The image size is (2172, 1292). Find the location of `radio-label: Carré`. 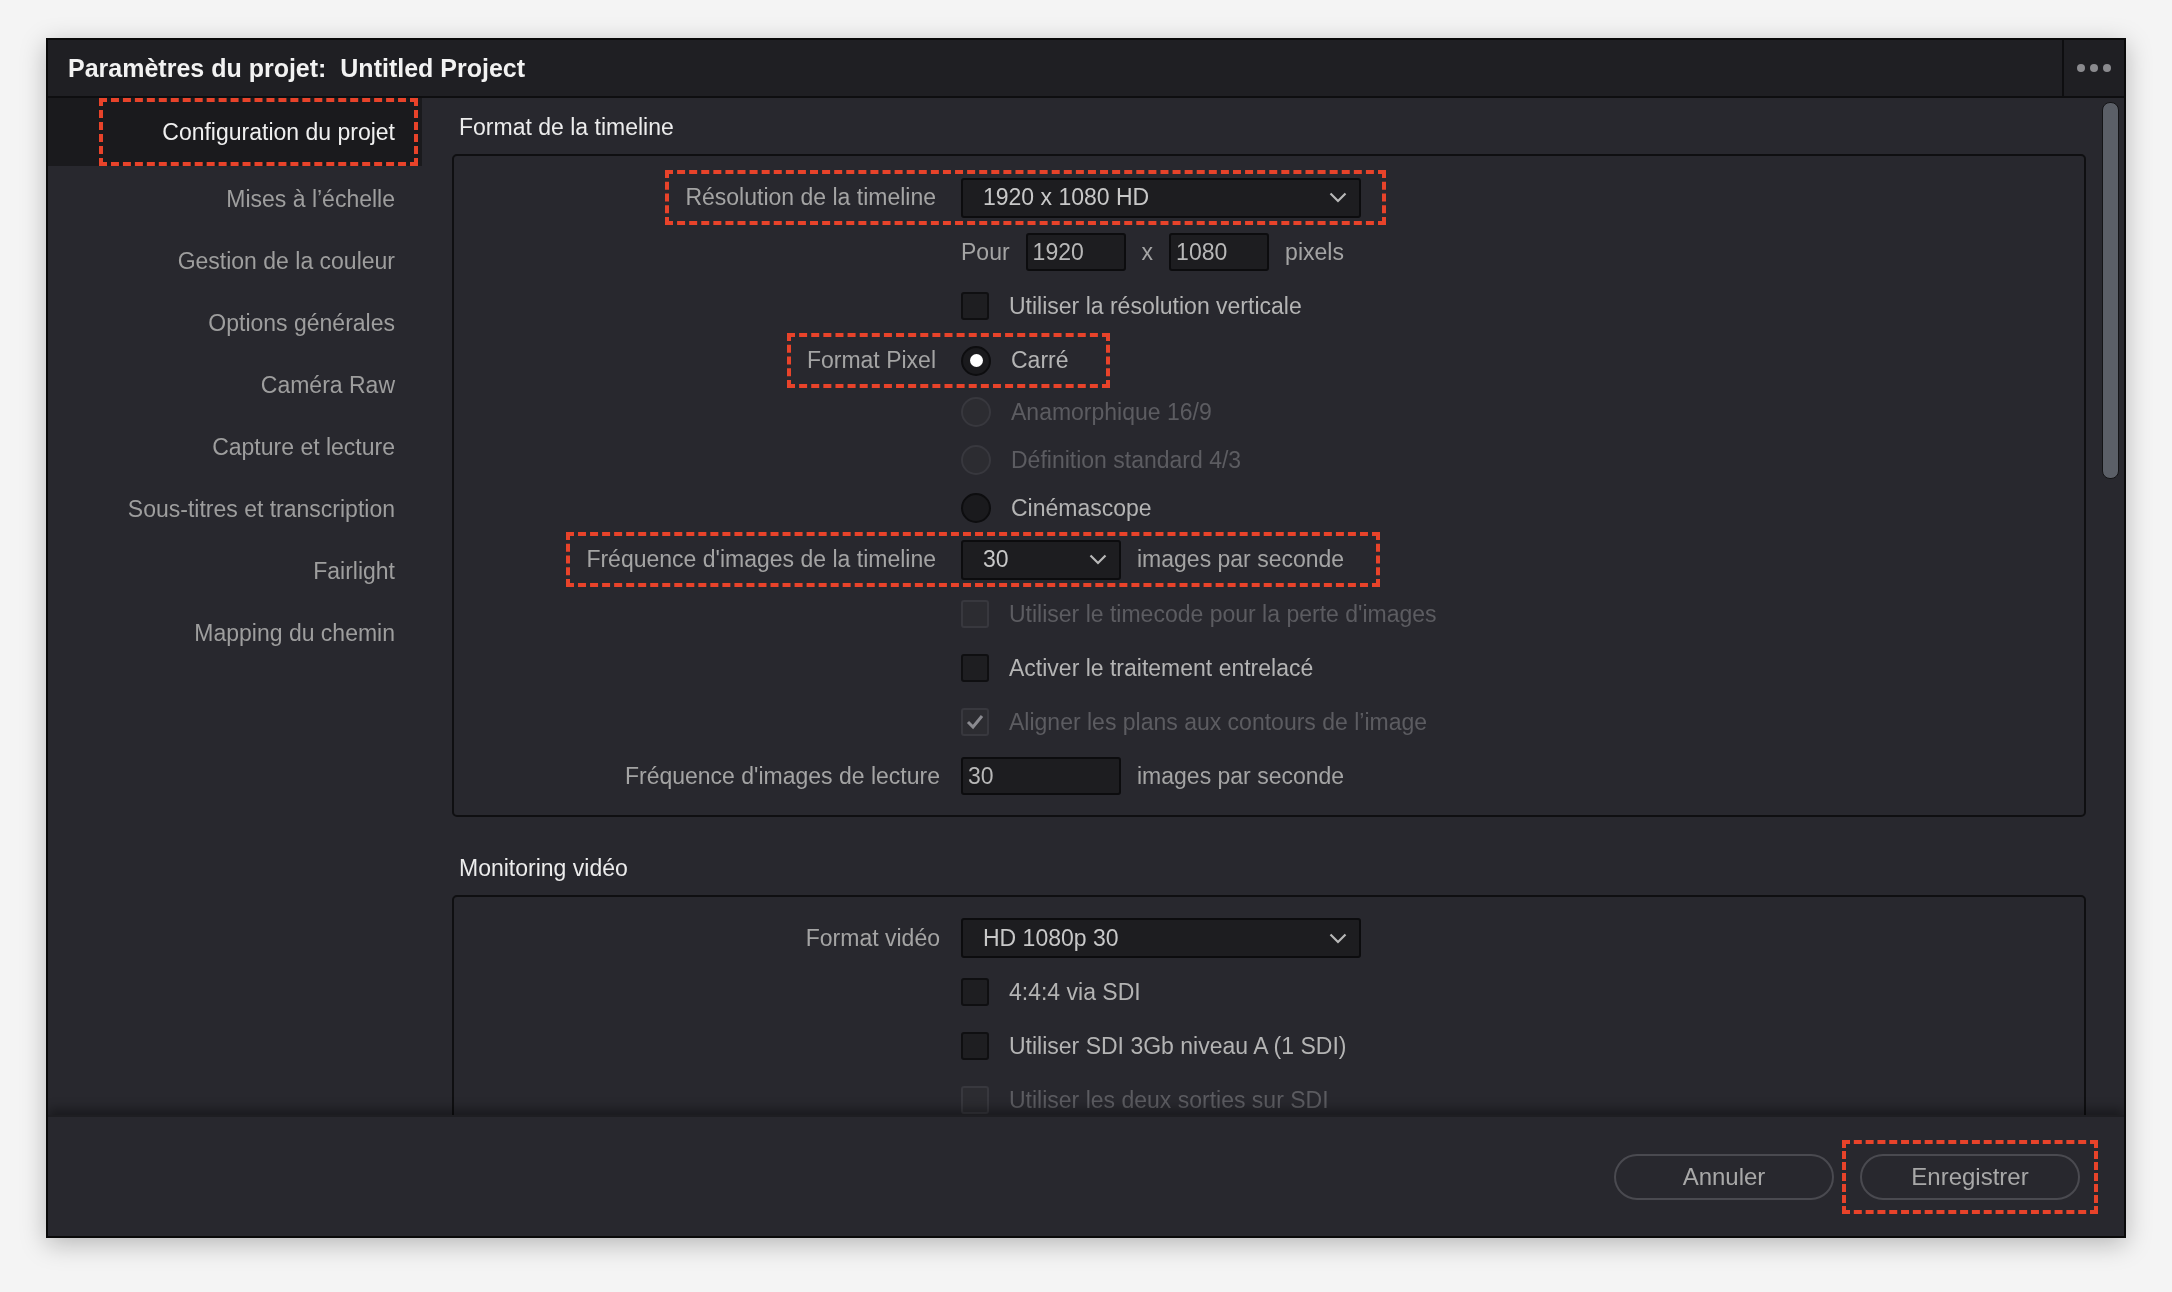

radio-label: Carré is located at coordinates (1040, 360).